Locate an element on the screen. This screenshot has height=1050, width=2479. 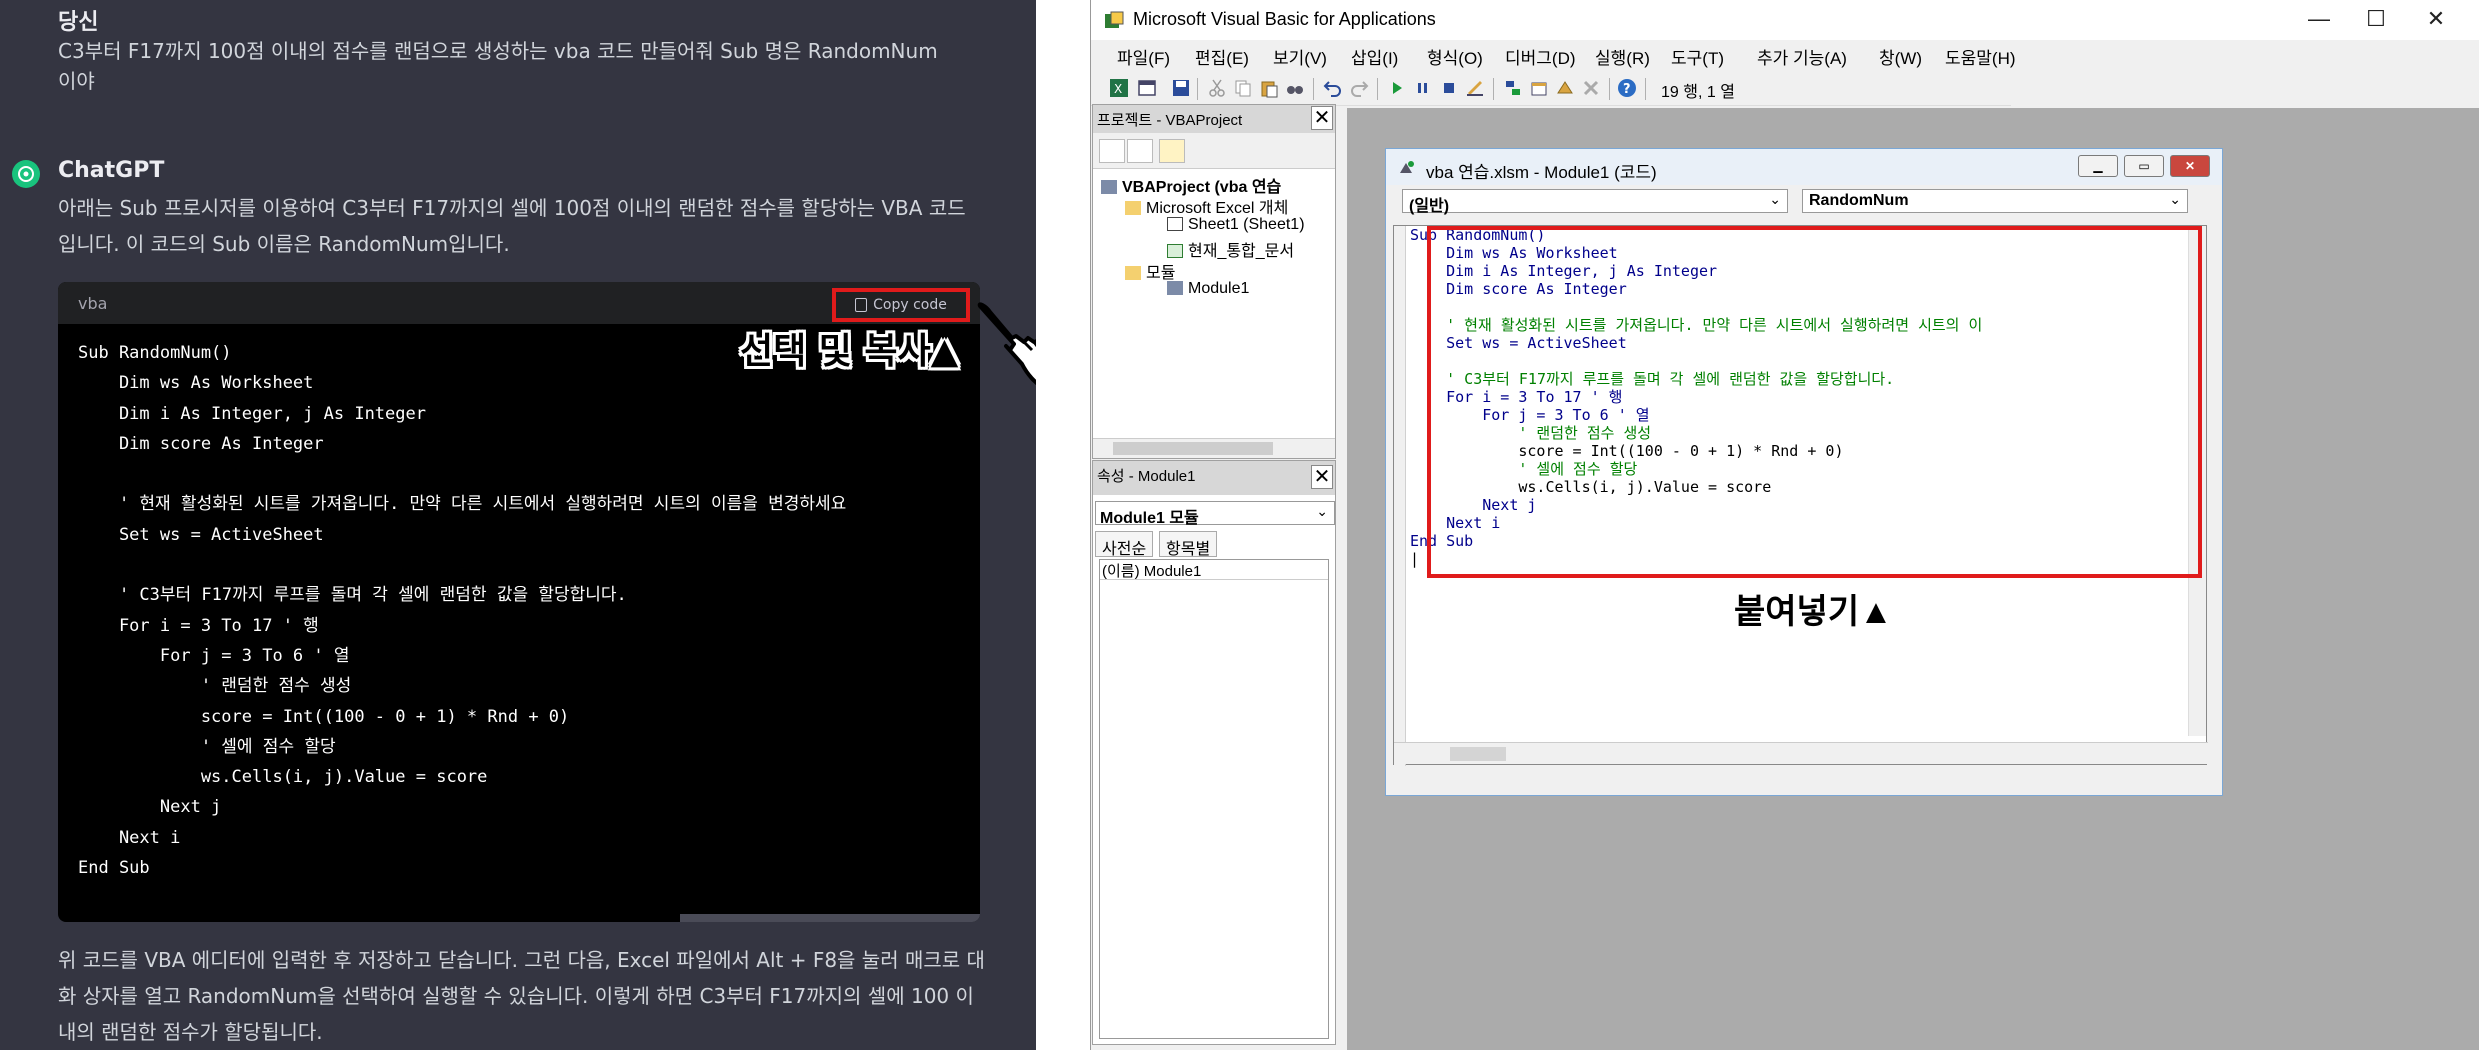
menu-format: 형식(O) is located at coordinates (1455, 56).